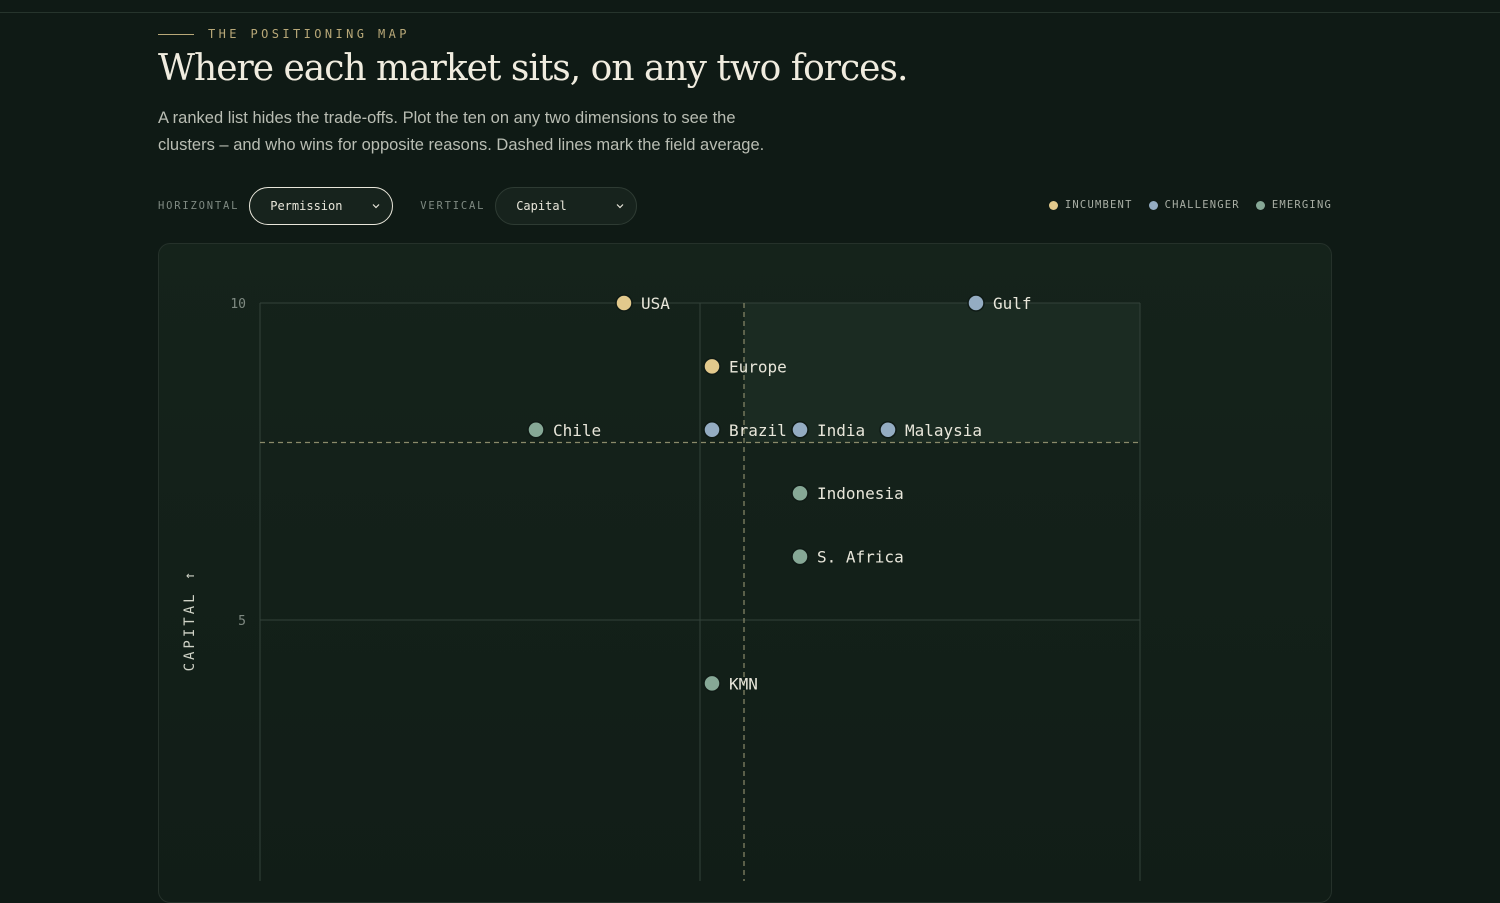  What do you see at coordinates (758, 430) in the screenshot?
I see `point-label: Brazil` at bounding box center [758, 430].